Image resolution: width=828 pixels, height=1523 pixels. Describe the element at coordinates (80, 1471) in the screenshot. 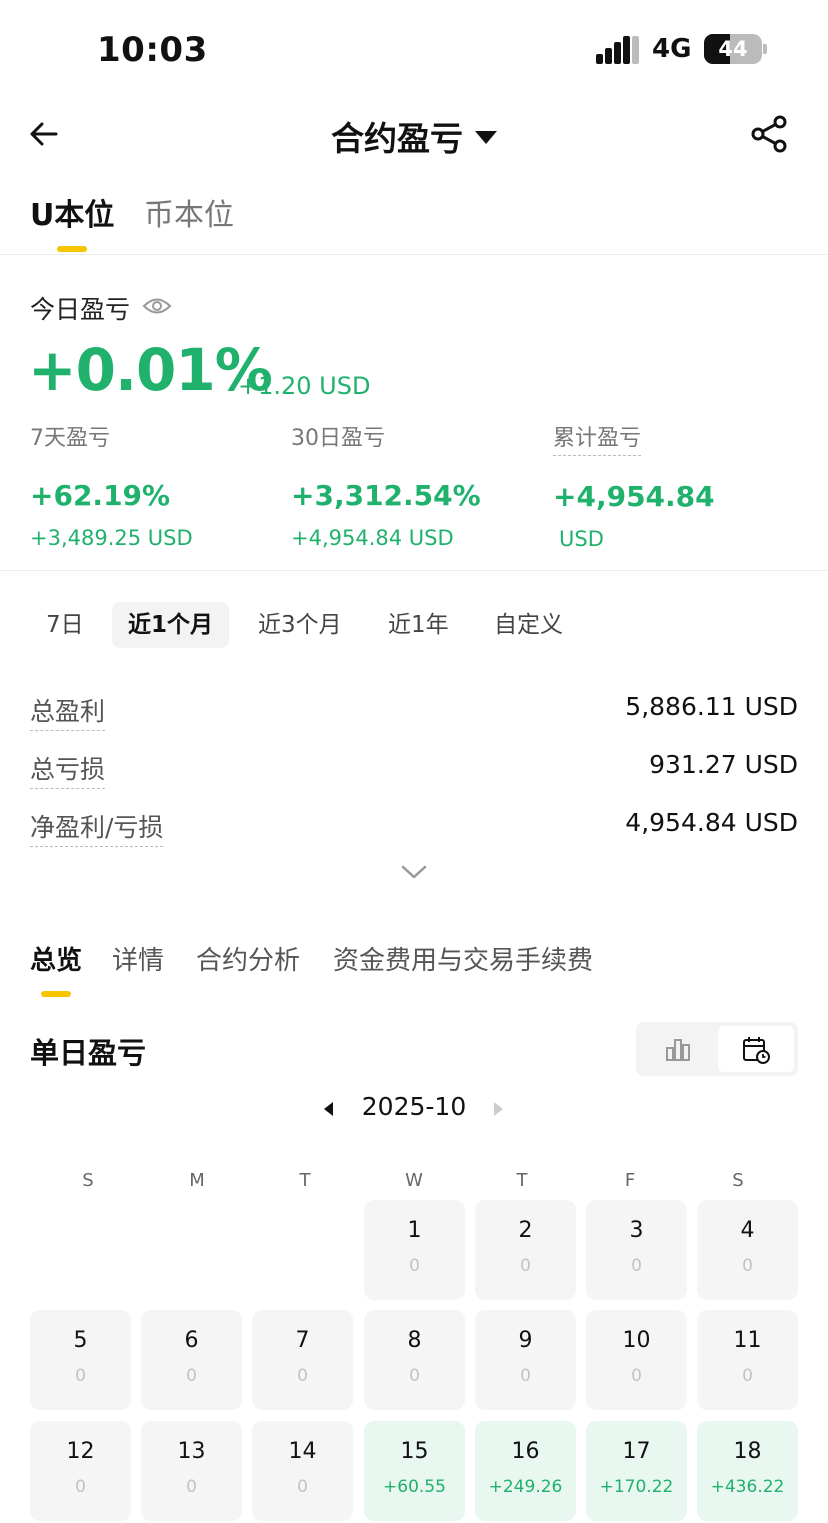

I see `day-cell: 12 0` at that location.